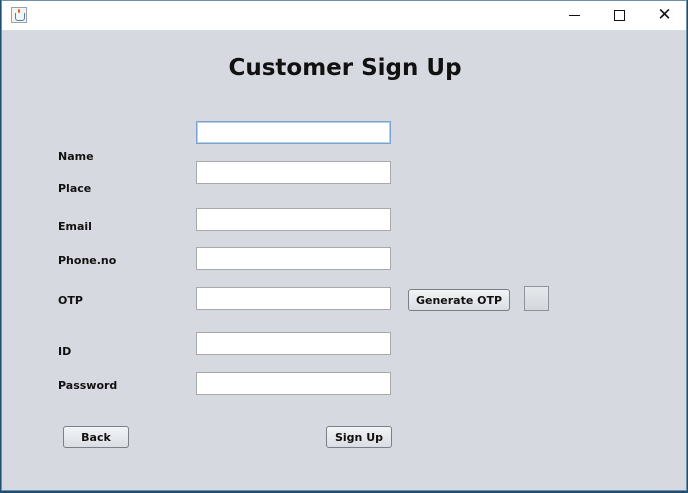 The image size is (688, 493). I want to click on minimize-button, so click(574, 15).